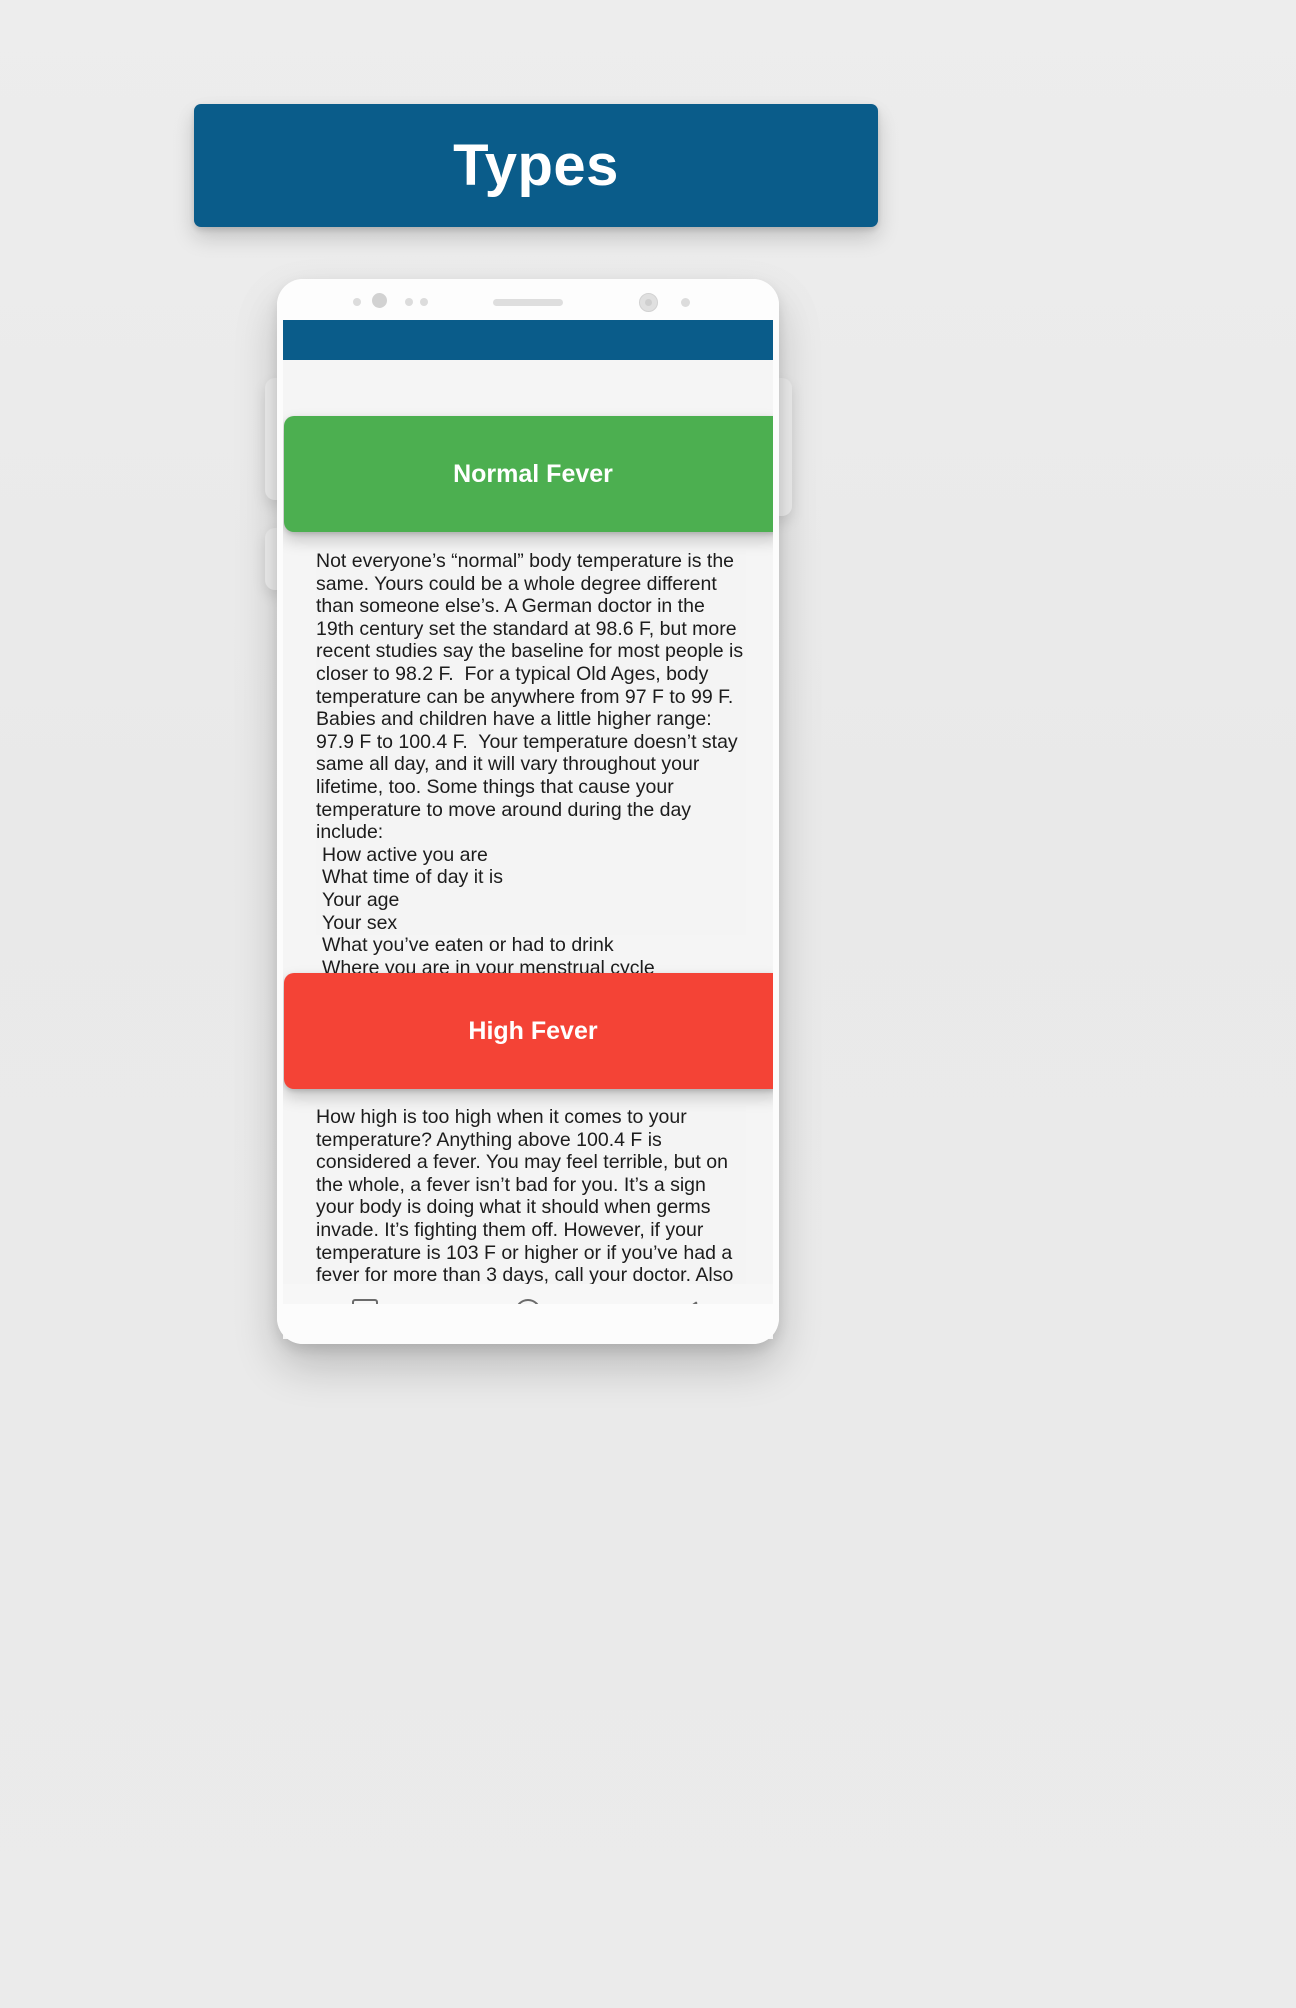 The image size is (1296, 2008). I want to click on earpiece-speaker-icon, so click(528, 302).